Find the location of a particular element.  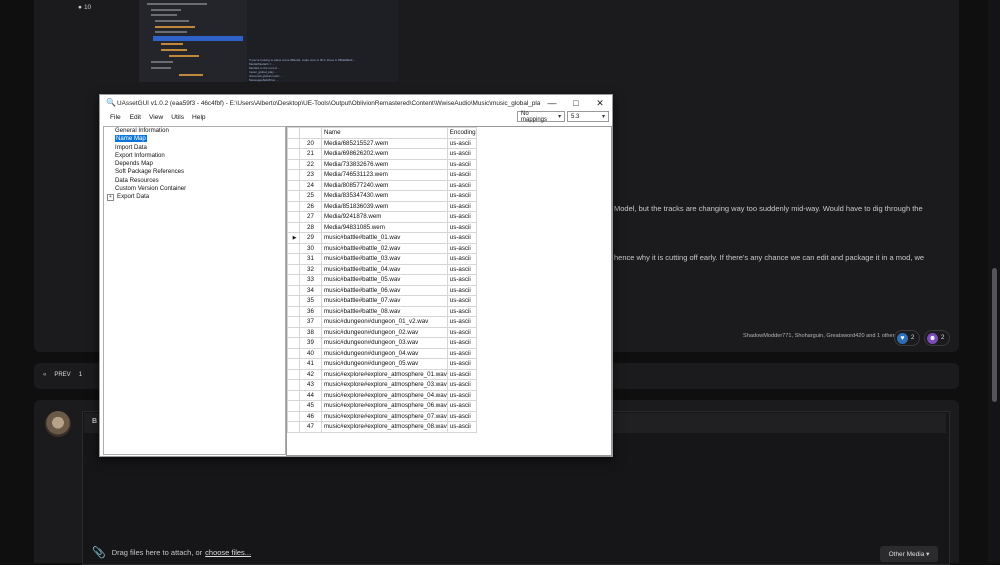

name-cell: music#dungeon#dungeon_04.wav is located at coordinates (384, 353).